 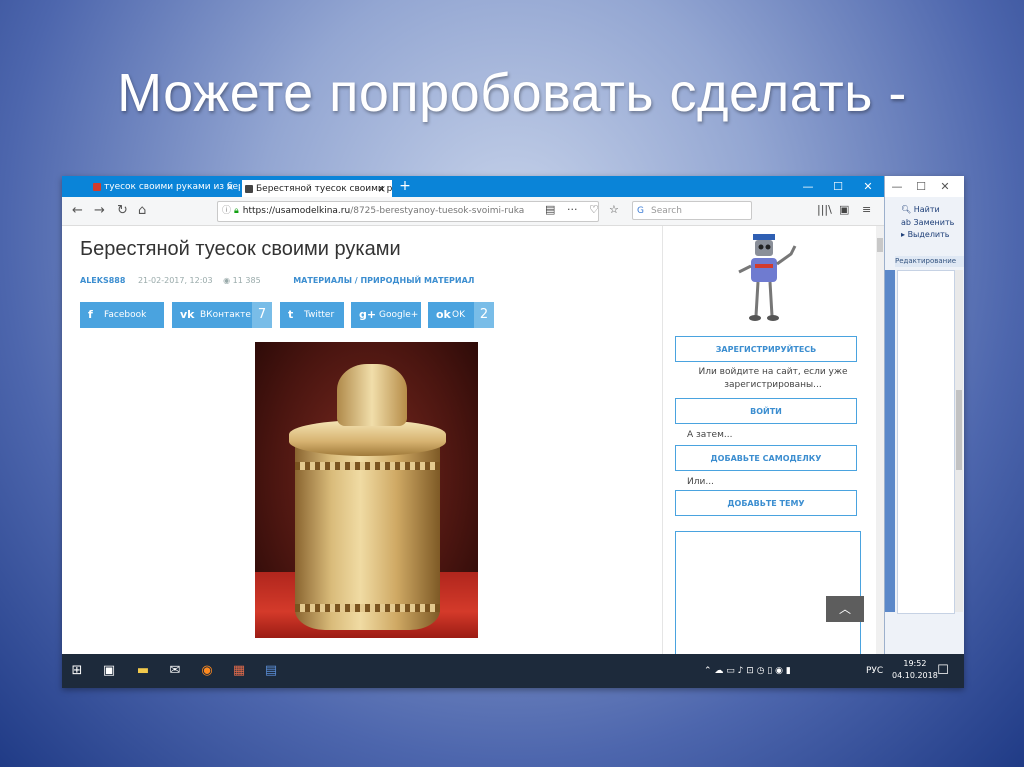 What do you see at coordinates (874, 671) in the screenshot?
I see `language-indicator: РУС` at bounding box center [874, 671].